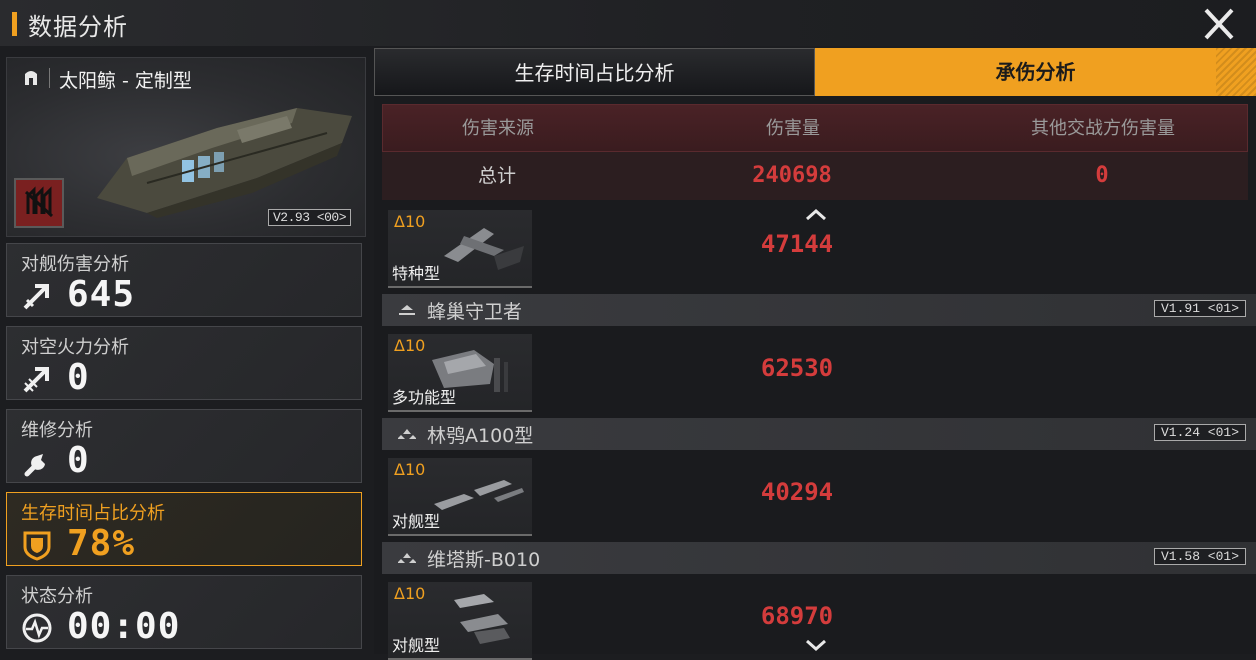  What do you see at coordinates (594, 72) in the screenshot?
I see `tab-survival-time: 生存时间占比分析` at bounding box center [594, 72].